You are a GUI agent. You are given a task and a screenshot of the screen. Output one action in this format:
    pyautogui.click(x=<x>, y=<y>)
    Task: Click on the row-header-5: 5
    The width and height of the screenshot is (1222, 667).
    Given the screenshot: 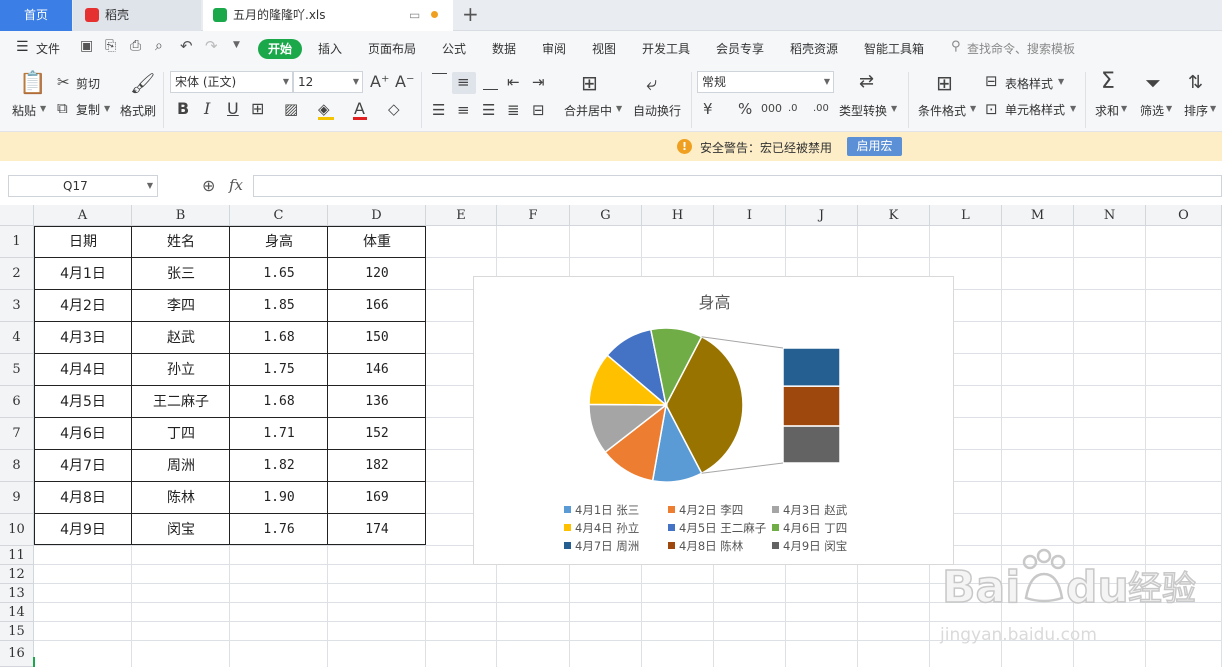 What is the action you would take?
    pyautogui.click(x=17, y=370)
    